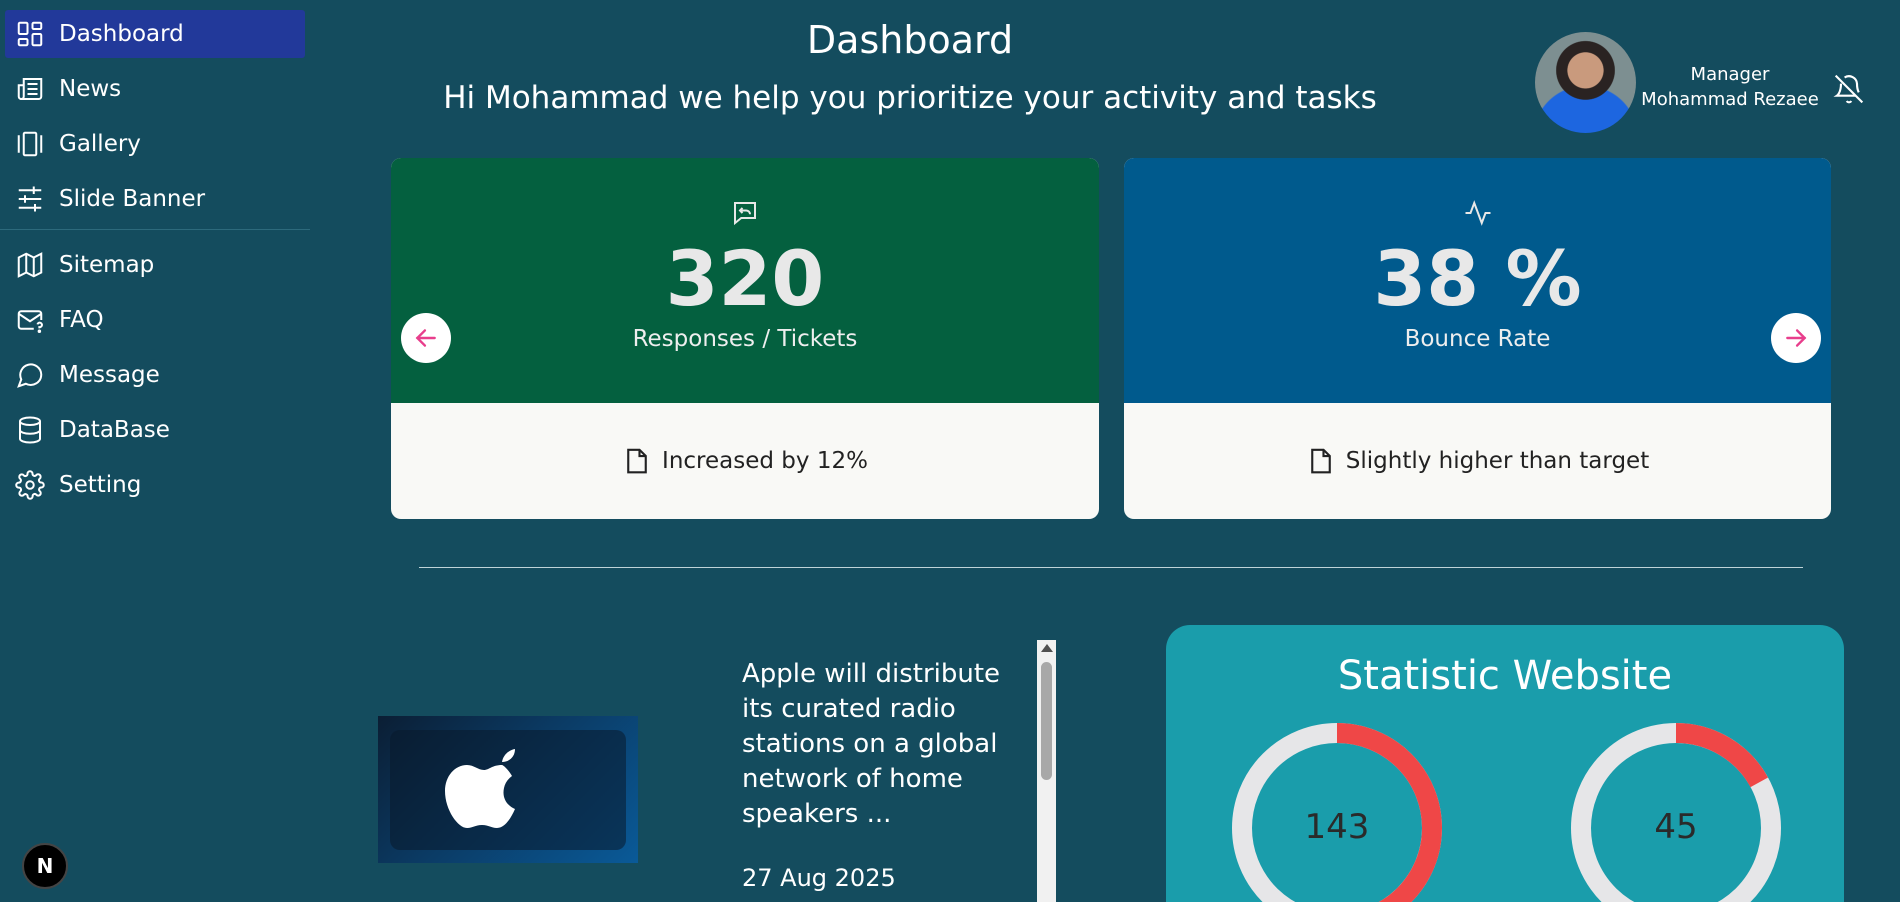 This screenshot has width=1900, height=902. I want to click on apple-logo-icon, so click(508, 790).